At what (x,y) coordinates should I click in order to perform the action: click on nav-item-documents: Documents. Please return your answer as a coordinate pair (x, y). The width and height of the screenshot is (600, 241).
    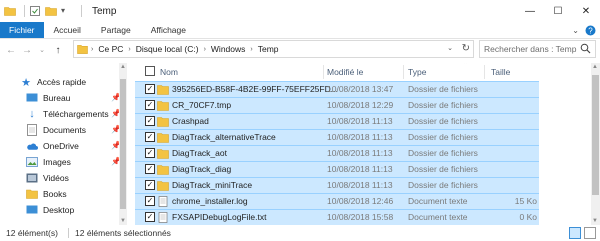
    Looking at the image, I should click on (56, 130).